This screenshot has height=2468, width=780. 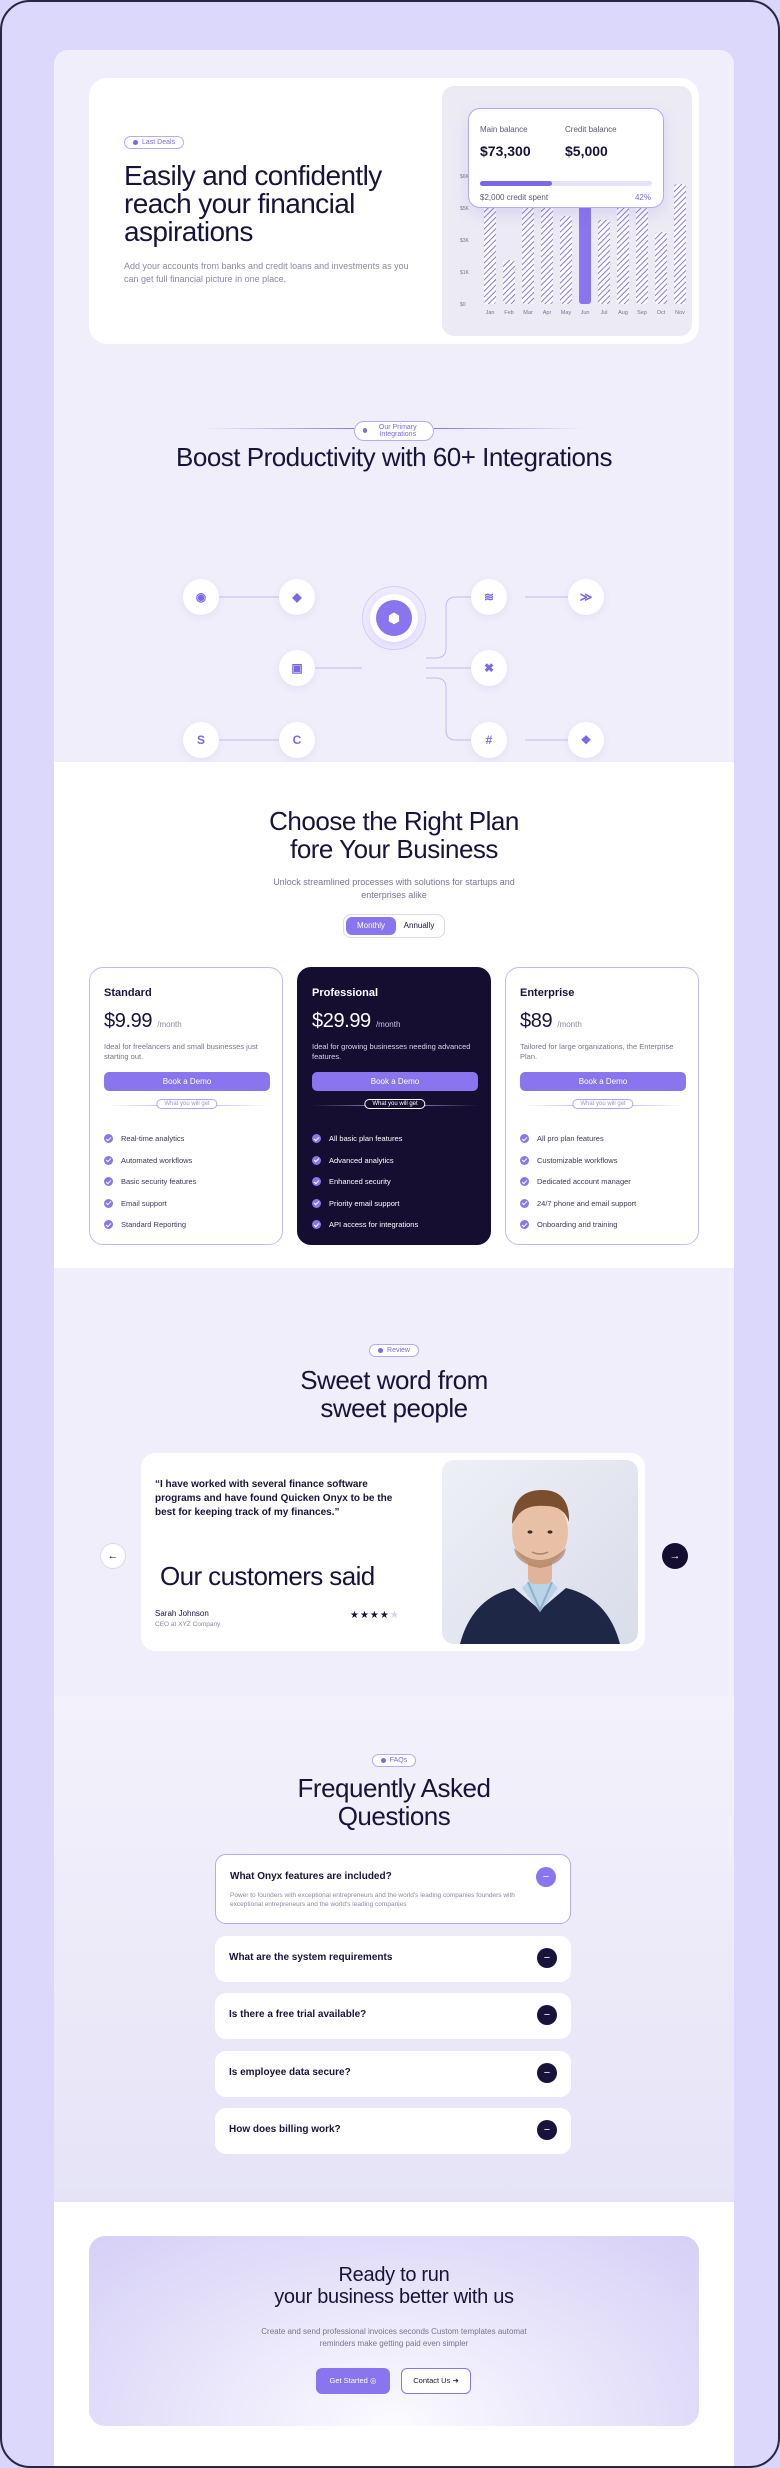 I want to click on tag-line-right, so click(x=509, y=428).